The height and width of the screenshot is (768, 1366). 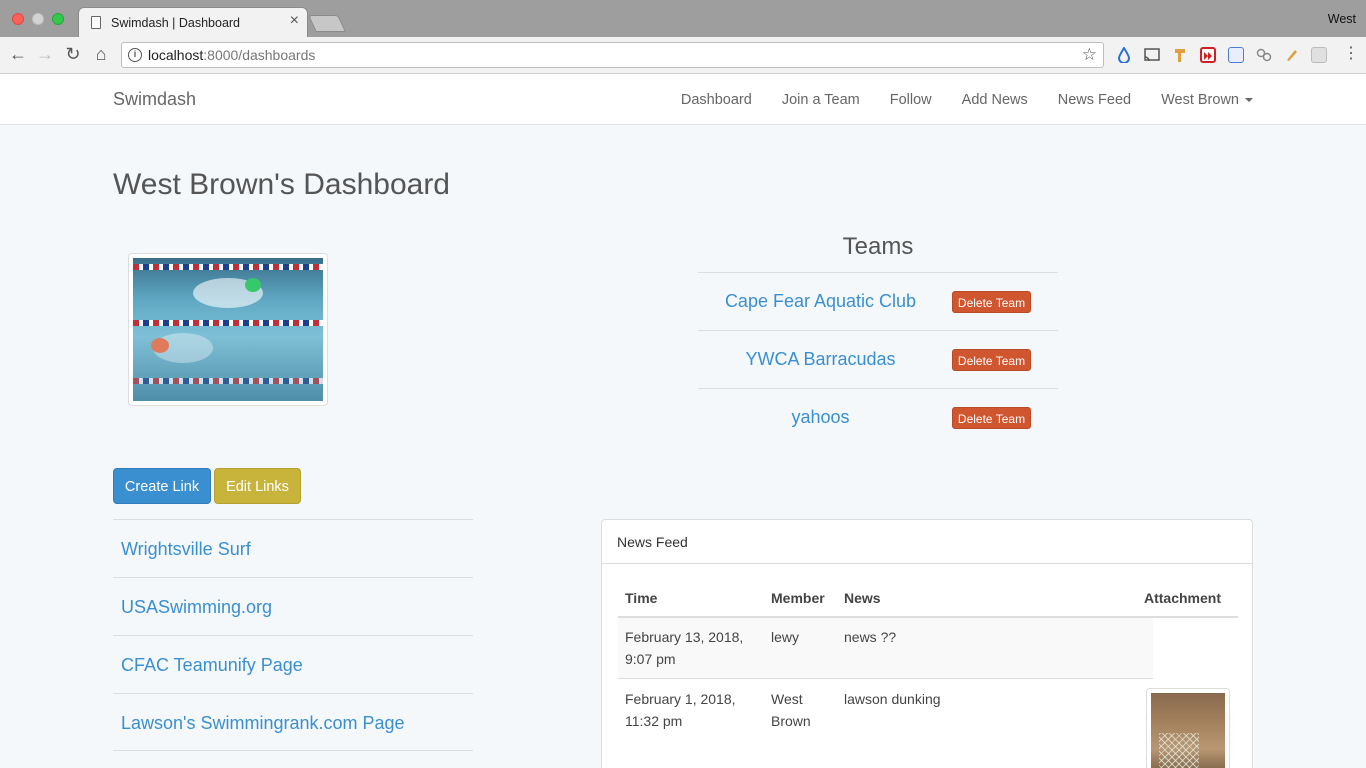 What do you see at coordinates (281, 184) in the screenshot?
I see `page-title: West Brown's Dashboard` at bounding box center [281, 184].